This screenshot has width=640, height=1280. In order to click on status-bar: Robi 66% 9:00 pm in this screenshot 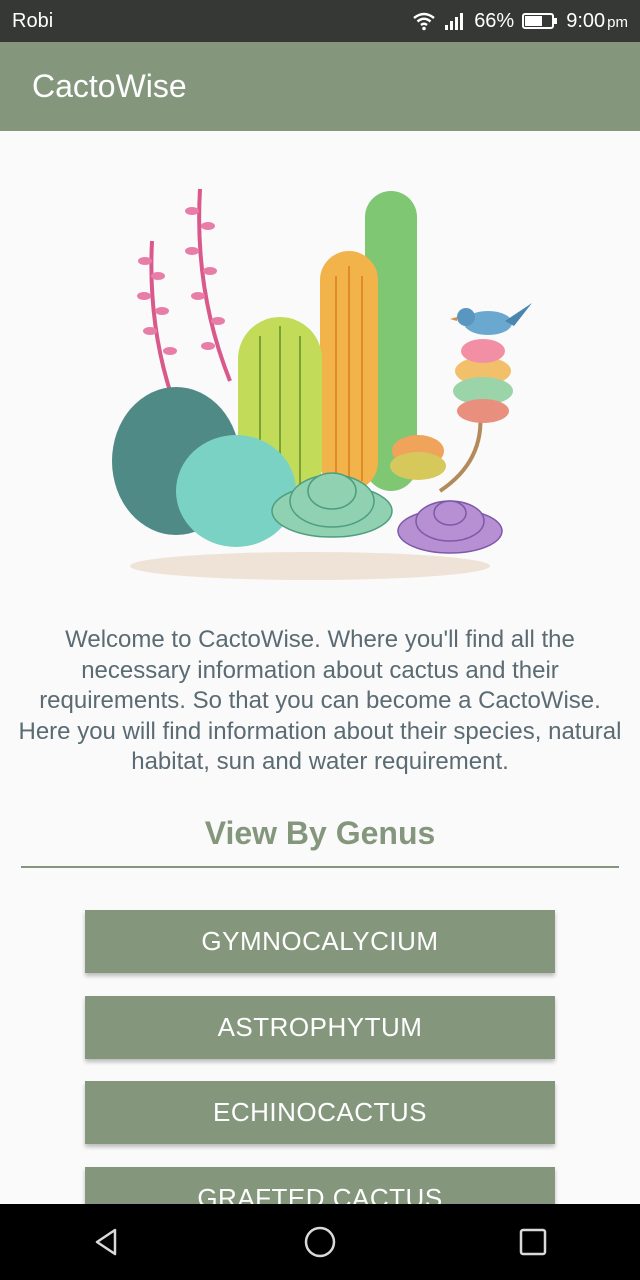, I will do `click(320, 21)`.